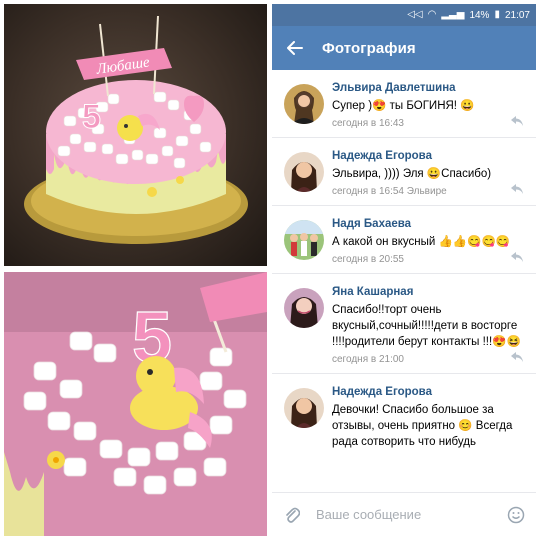 This screenshot has height=540, width=540. I want to click on battery-level: 14%, so click(479, 15).